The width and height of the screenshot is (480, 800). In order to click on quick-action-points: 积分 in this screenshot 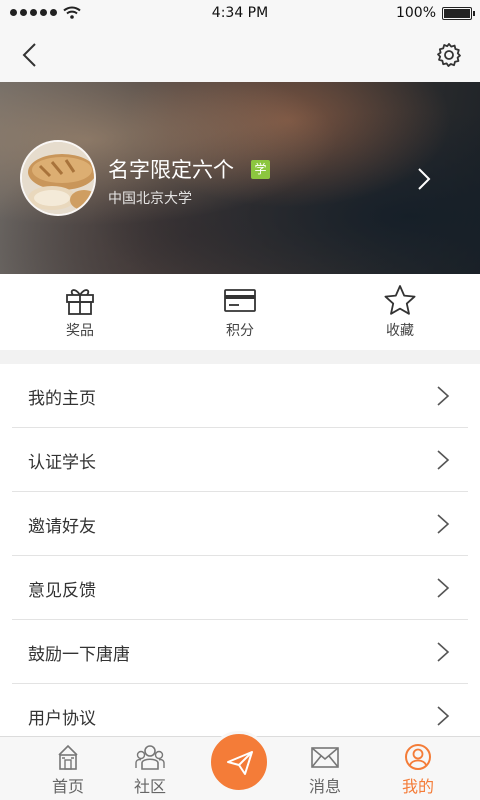, I will do `click(240, 312)`.